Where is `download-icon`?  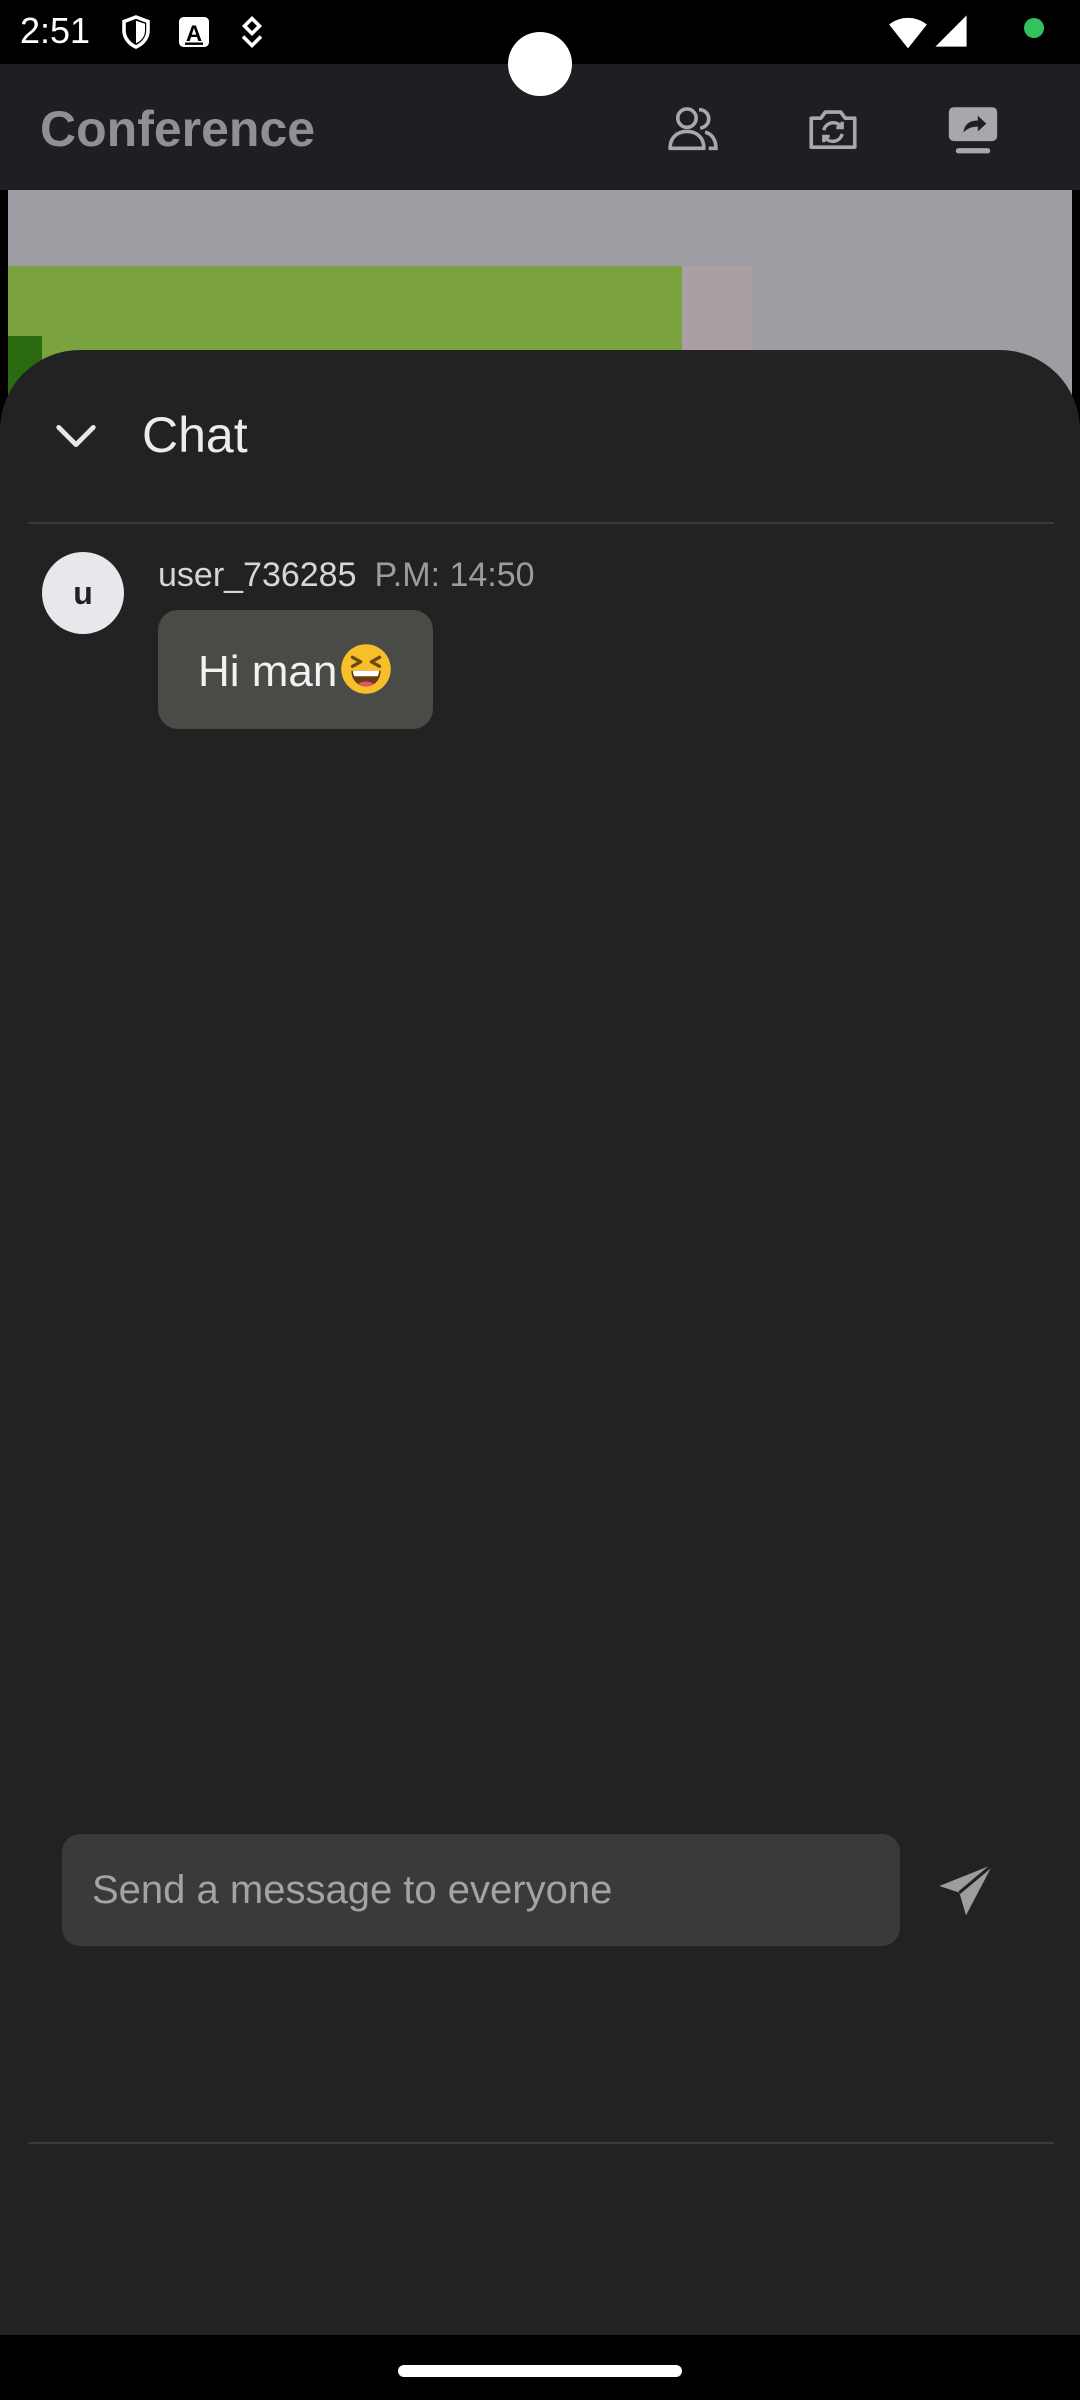 download-icon is located at coordinates (252, 32).